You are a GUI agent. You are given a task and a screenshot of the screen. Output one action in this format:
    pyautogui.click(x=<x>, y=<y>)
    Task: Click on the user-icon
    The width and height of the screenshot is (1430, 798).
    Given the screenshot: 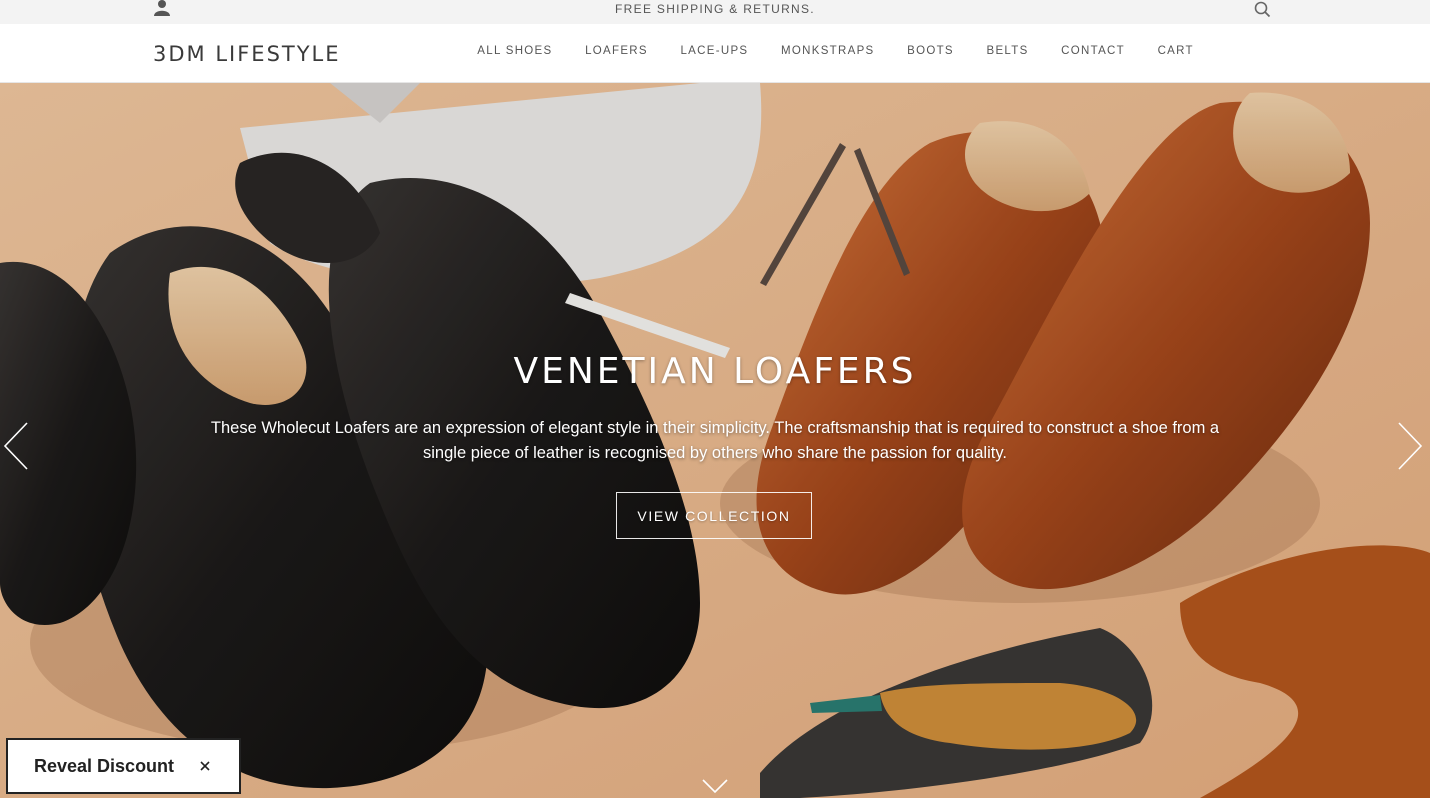 What is the action you would take?
    pyautogui.click(x=162, y=8)
    